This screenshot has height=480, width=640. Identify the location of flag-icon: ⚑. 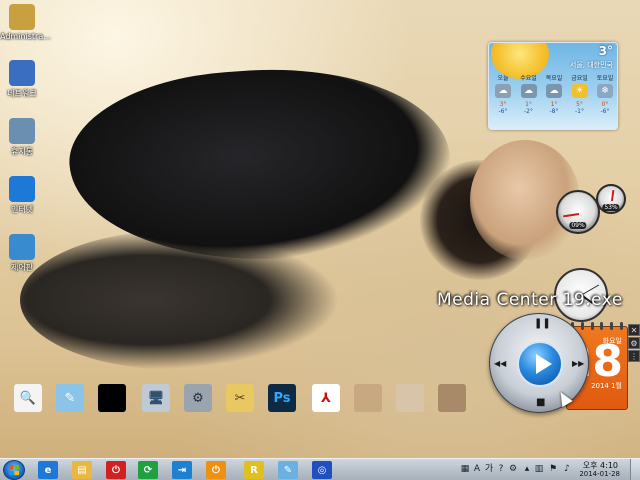
(553, 469).